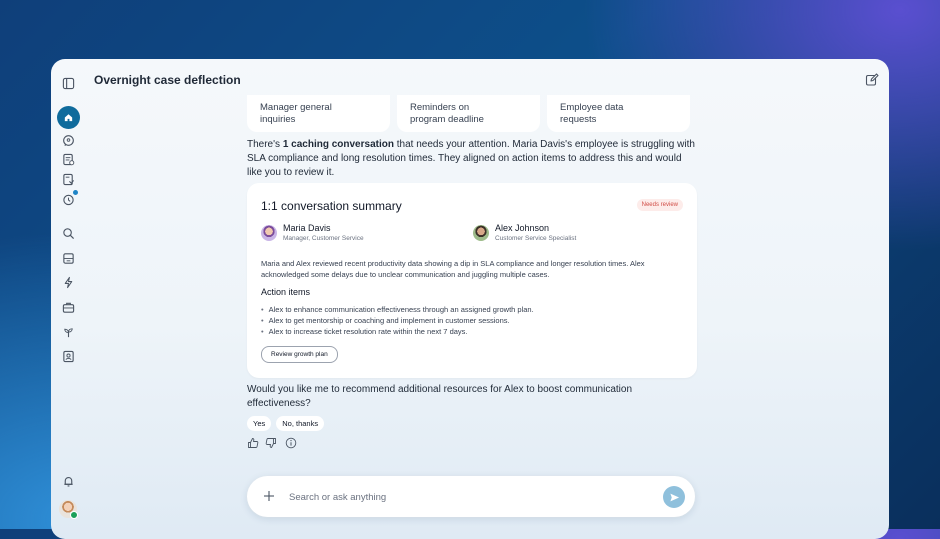  I want to click on send-icon, so click(674, 497).